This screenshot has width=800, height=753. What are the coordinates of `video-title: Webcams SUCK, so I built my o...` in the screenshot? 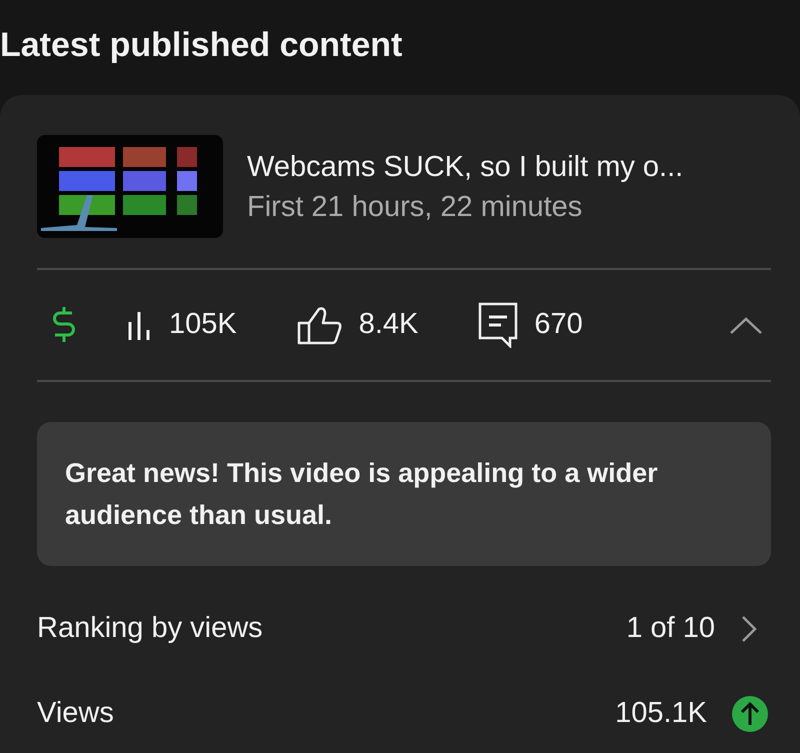 It's located at (465, 166).